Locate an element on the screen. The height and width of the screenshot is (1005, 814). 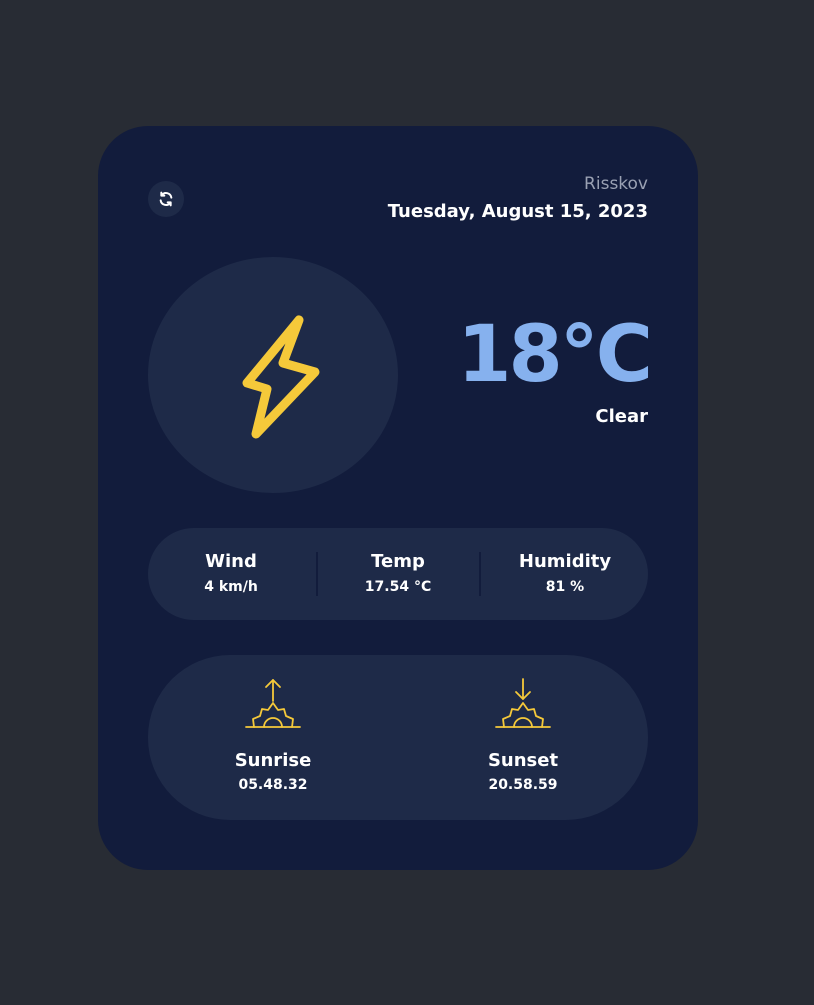
sunrise-time: 05.48.32 is located at coordinates (273, 785).